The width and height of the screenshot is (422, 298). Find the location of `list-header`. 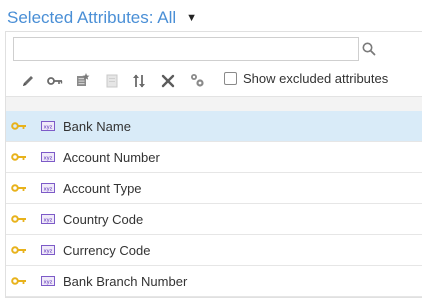

list-header is located at coordinates (214, 104).